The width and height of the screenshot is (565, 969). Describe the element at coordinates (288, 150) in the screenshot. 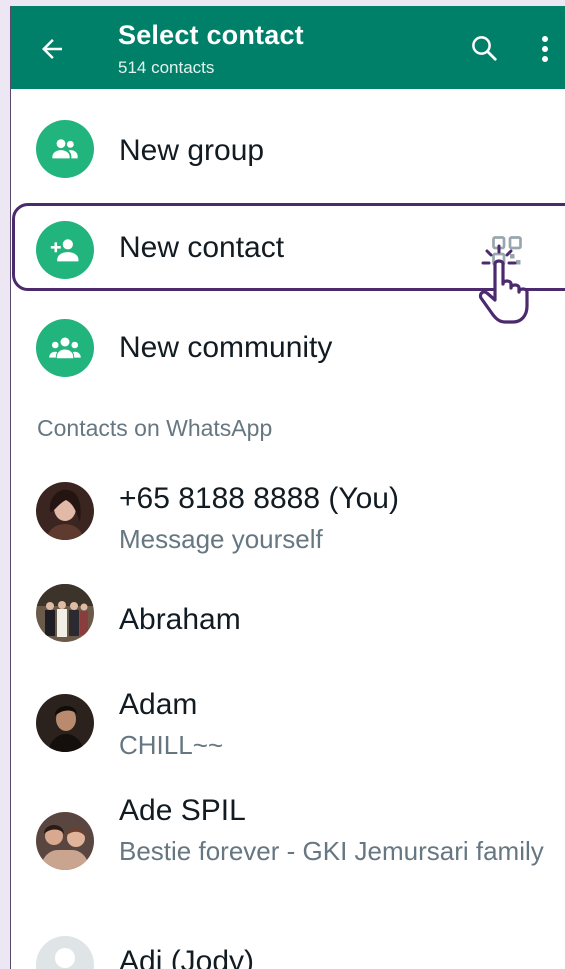

I see `new-group-row: New group` at that location.